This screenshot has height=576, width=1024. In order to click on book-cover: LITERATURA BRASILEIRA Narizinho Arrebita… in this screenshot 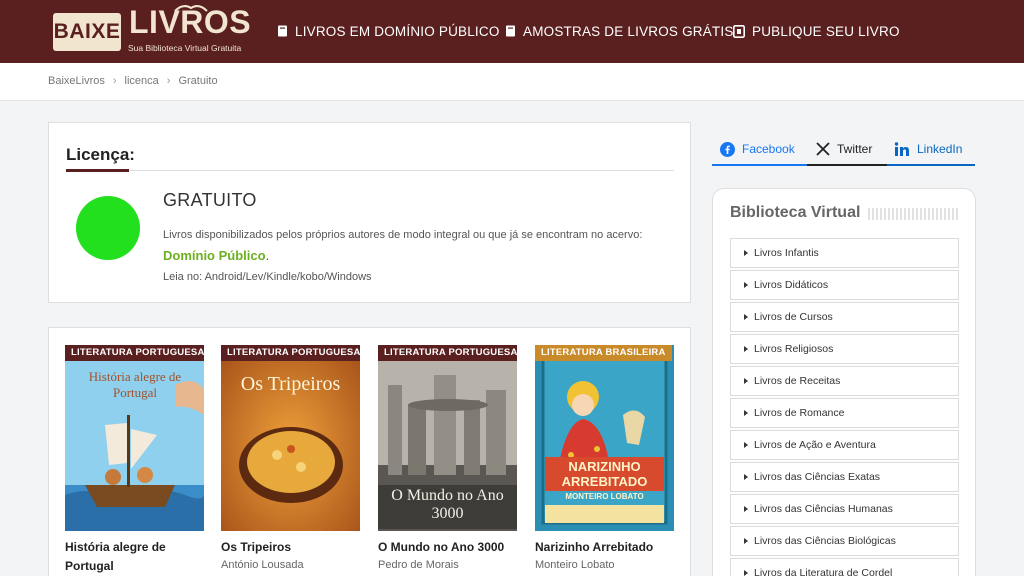, I will do `click(604, 438)`.